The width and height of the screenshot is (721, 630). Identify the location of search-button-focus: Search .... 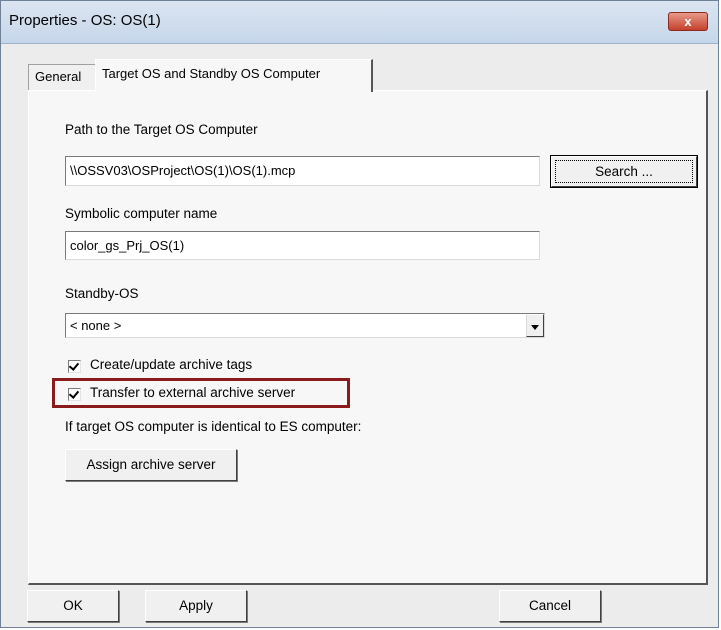
(624, 171).